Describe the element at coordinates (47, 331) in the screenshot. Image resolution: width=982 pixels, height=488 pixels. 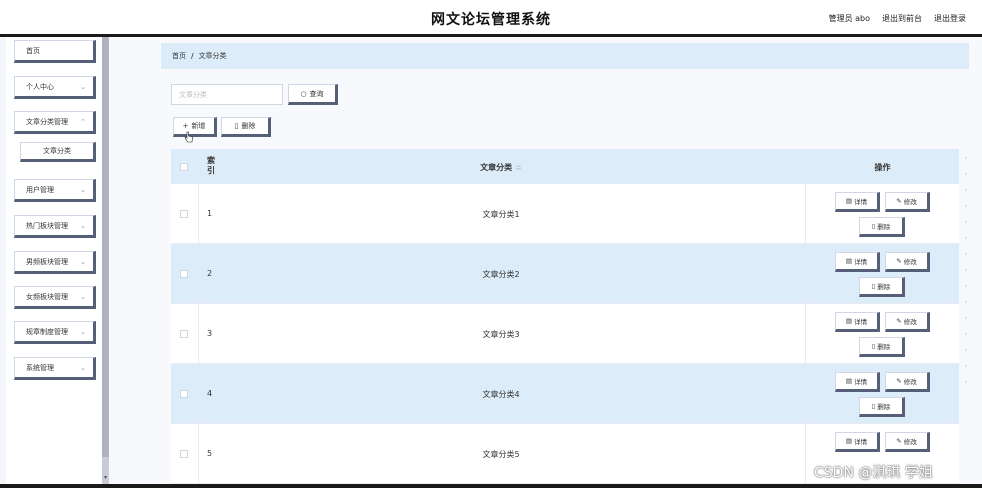
I see `sidebar-item-label: 规章制度管理` at that location.